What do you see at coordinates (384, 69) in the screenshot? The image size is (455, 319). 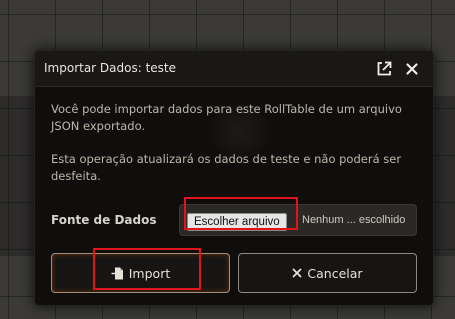 I see `external-link-icon` at bounding box center [384, 69].